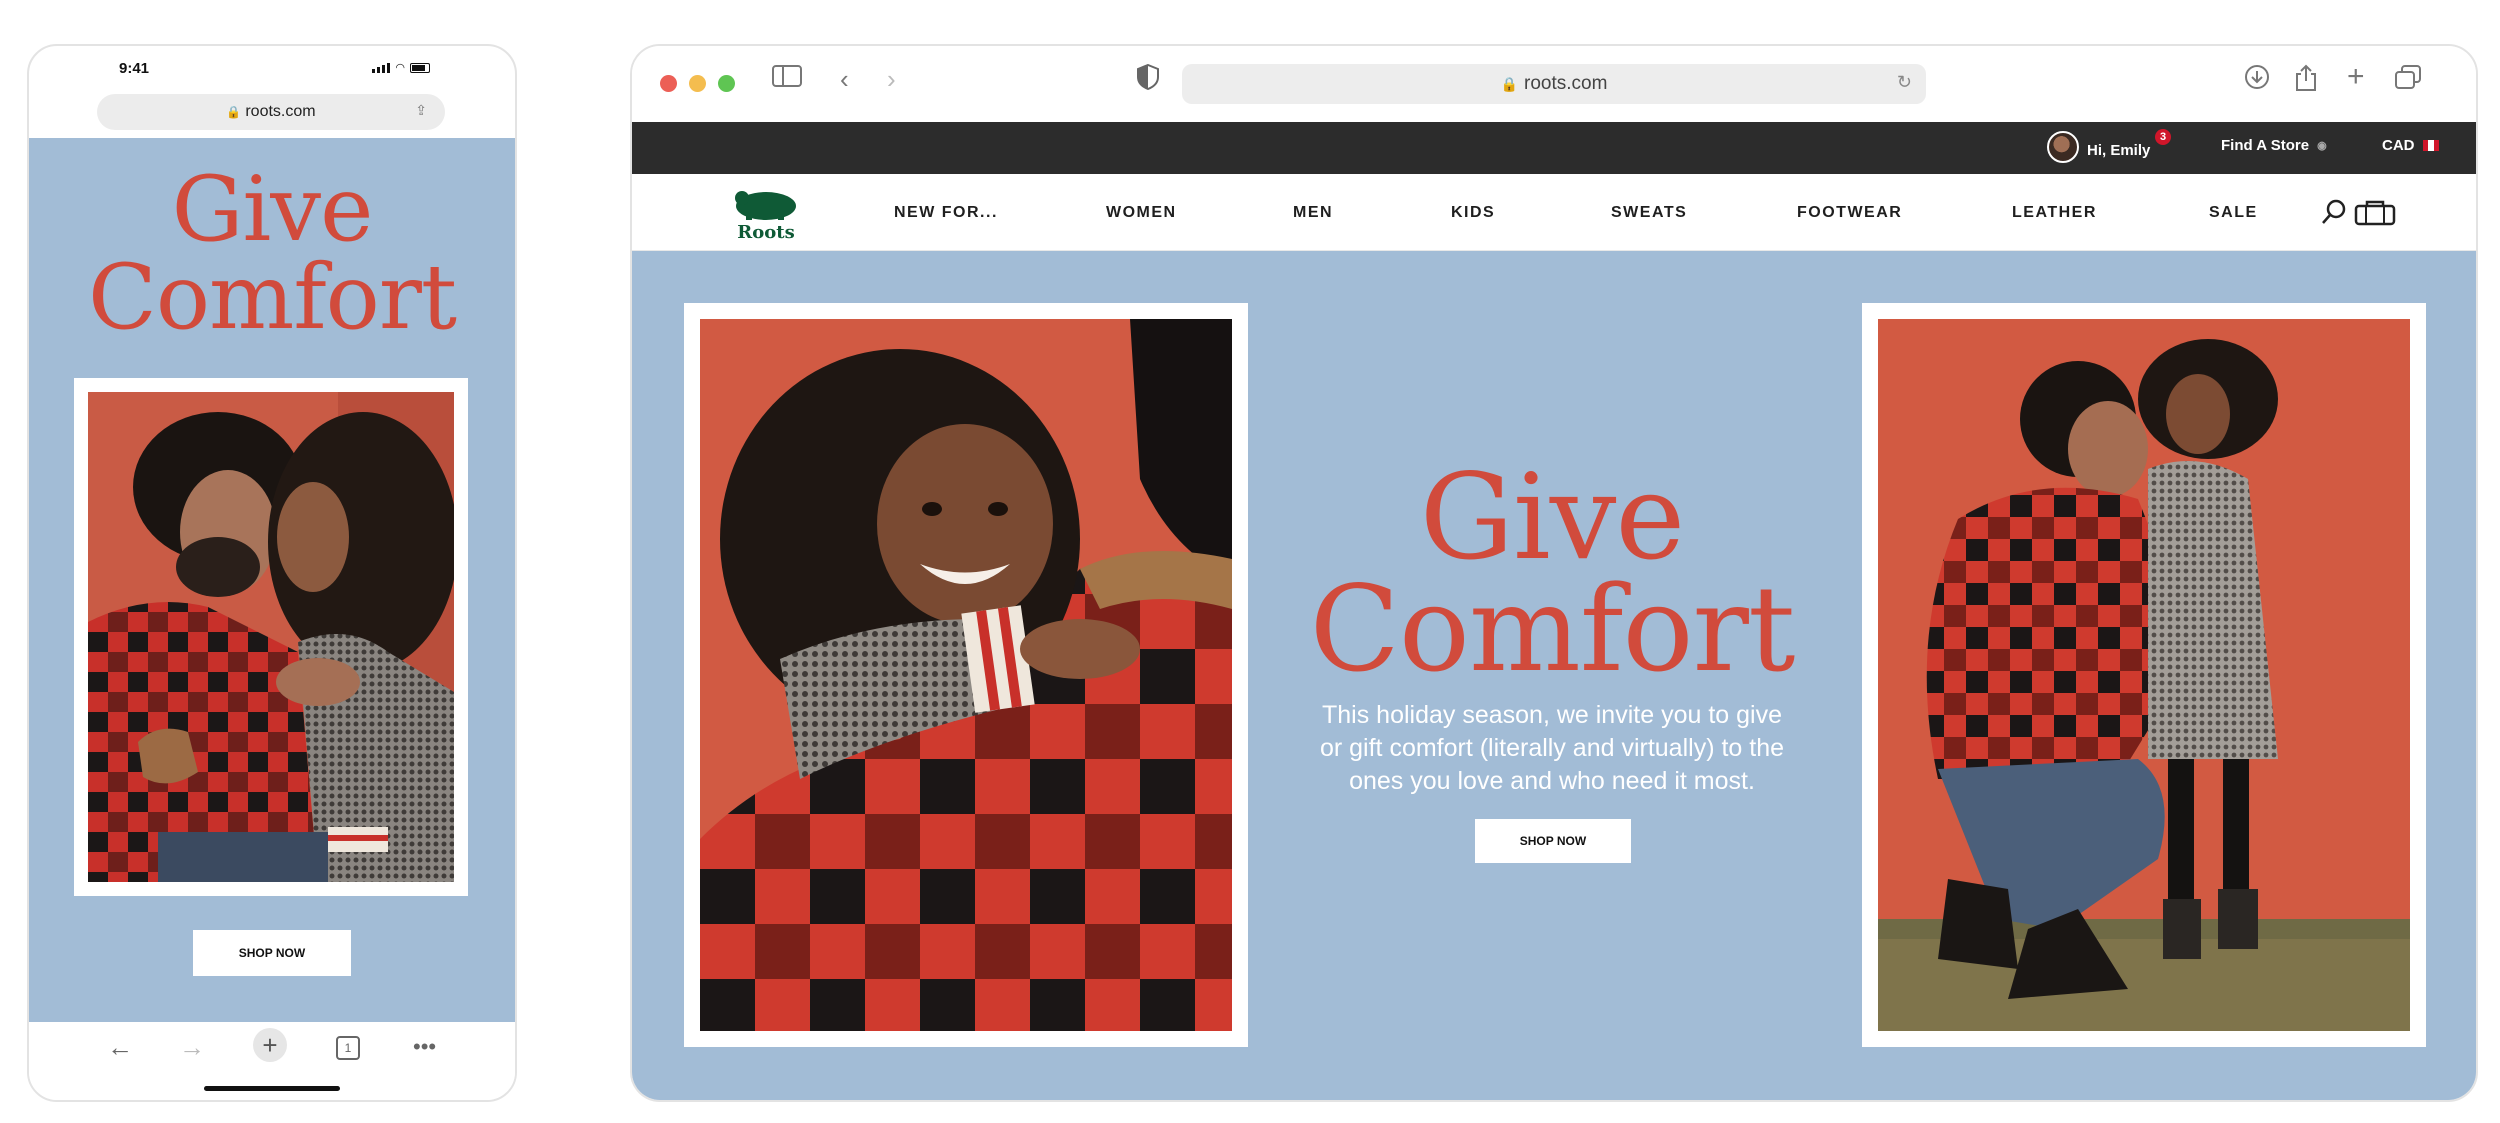  I want to click on close-window-button, so click(668, 83).